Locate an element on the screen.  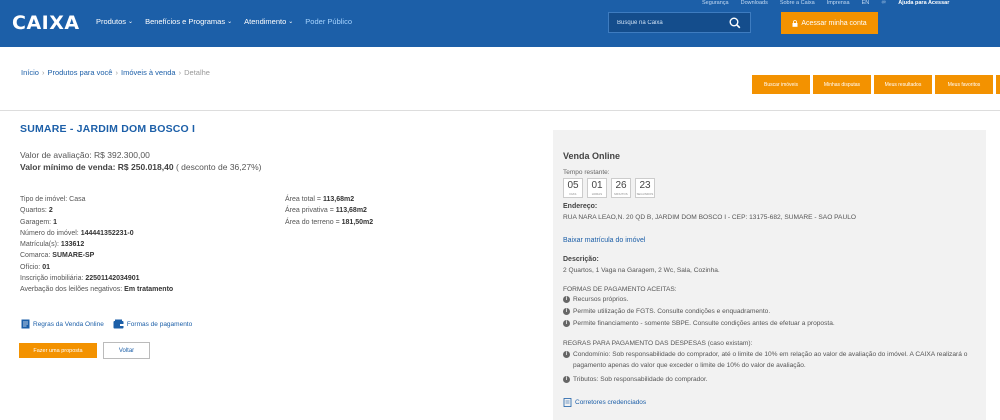
countdown-seconds: 23 SEGUNDOS is located at coordinates (645, 188).